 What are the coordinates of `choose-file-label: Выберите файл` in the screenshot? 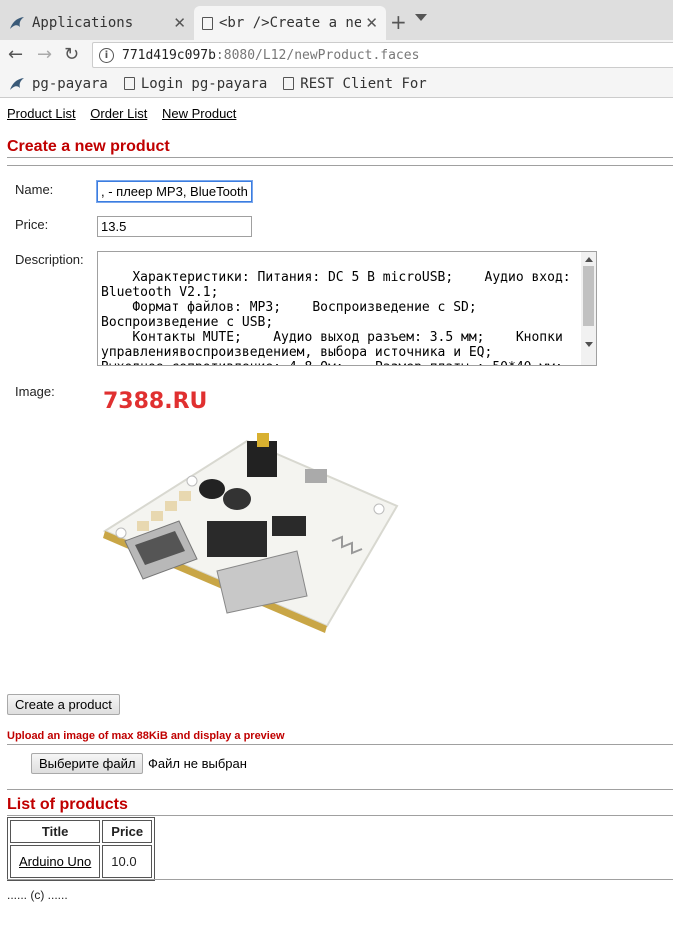 It's located at (87, 763).